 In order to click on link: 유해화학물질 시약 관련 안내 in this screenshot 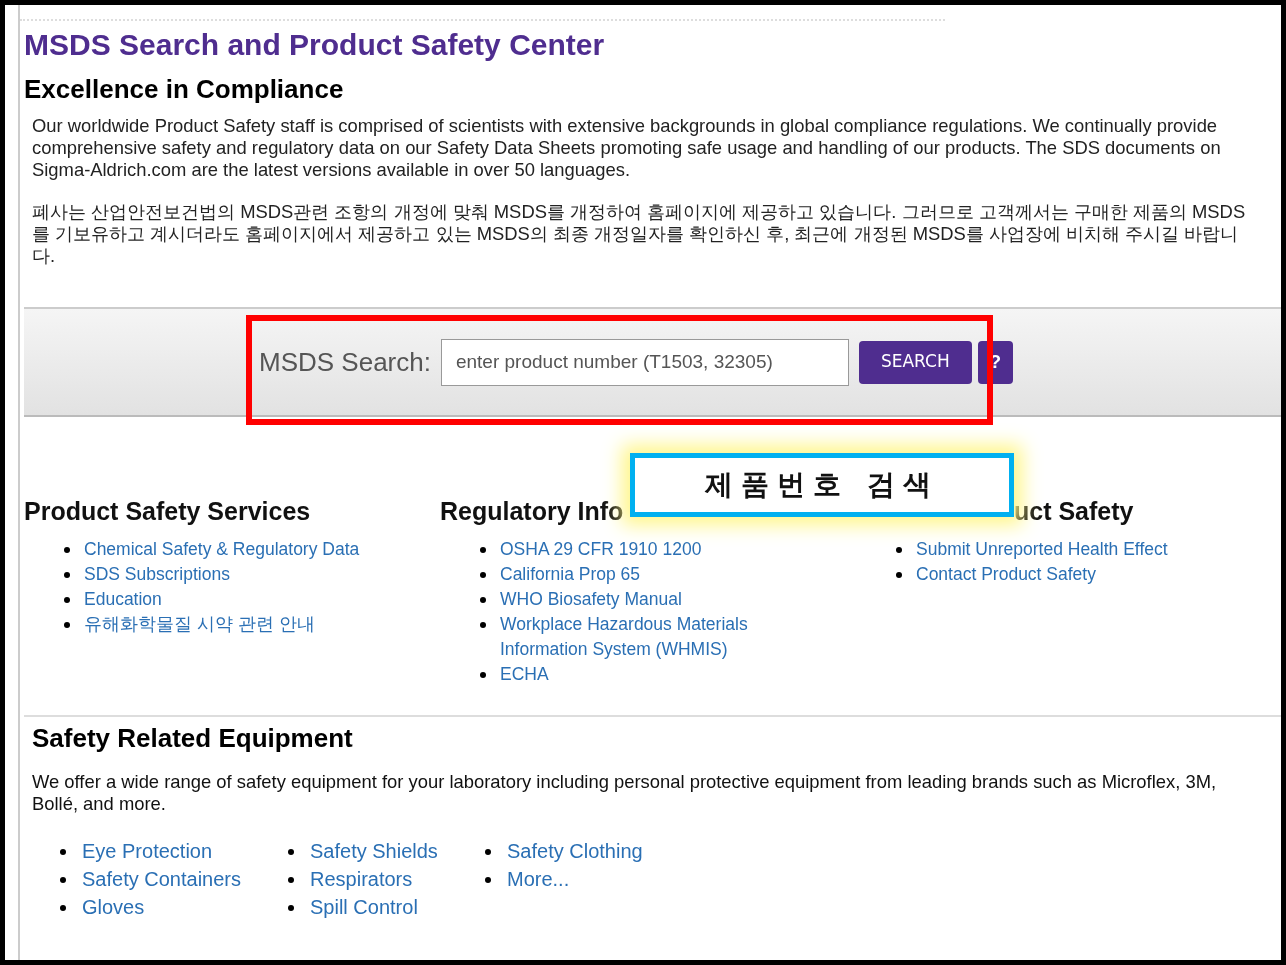, I will do `click(199, 624)`.